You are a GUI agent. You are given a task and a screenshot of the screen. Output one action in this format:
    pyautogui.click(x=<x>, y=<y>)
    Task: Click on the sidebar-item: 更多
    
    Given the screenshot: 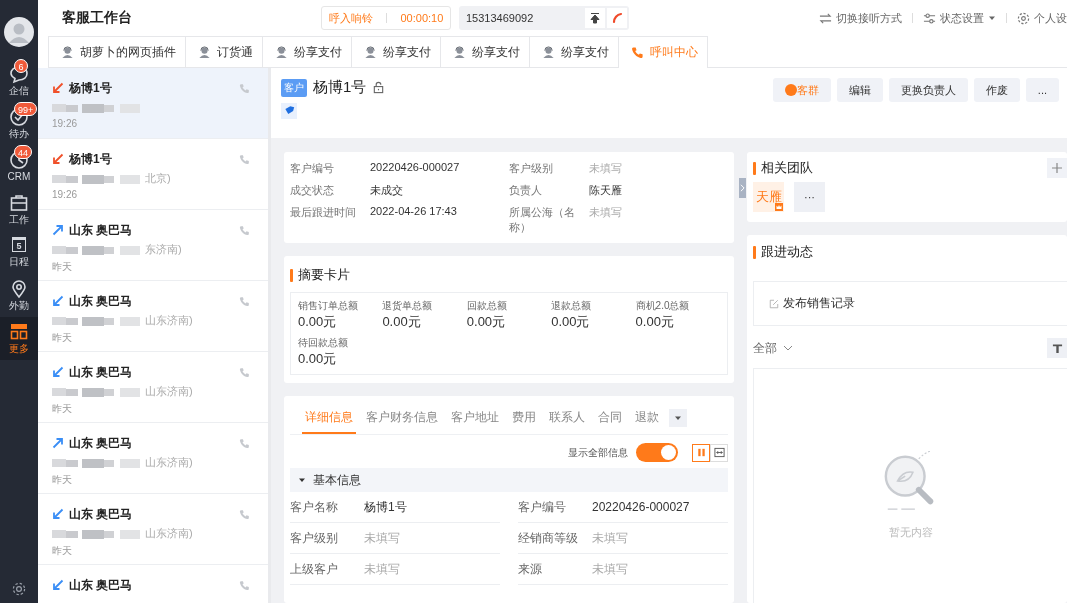 What is the action you would take?
    pyautogui.click(x=19, y=338)
    